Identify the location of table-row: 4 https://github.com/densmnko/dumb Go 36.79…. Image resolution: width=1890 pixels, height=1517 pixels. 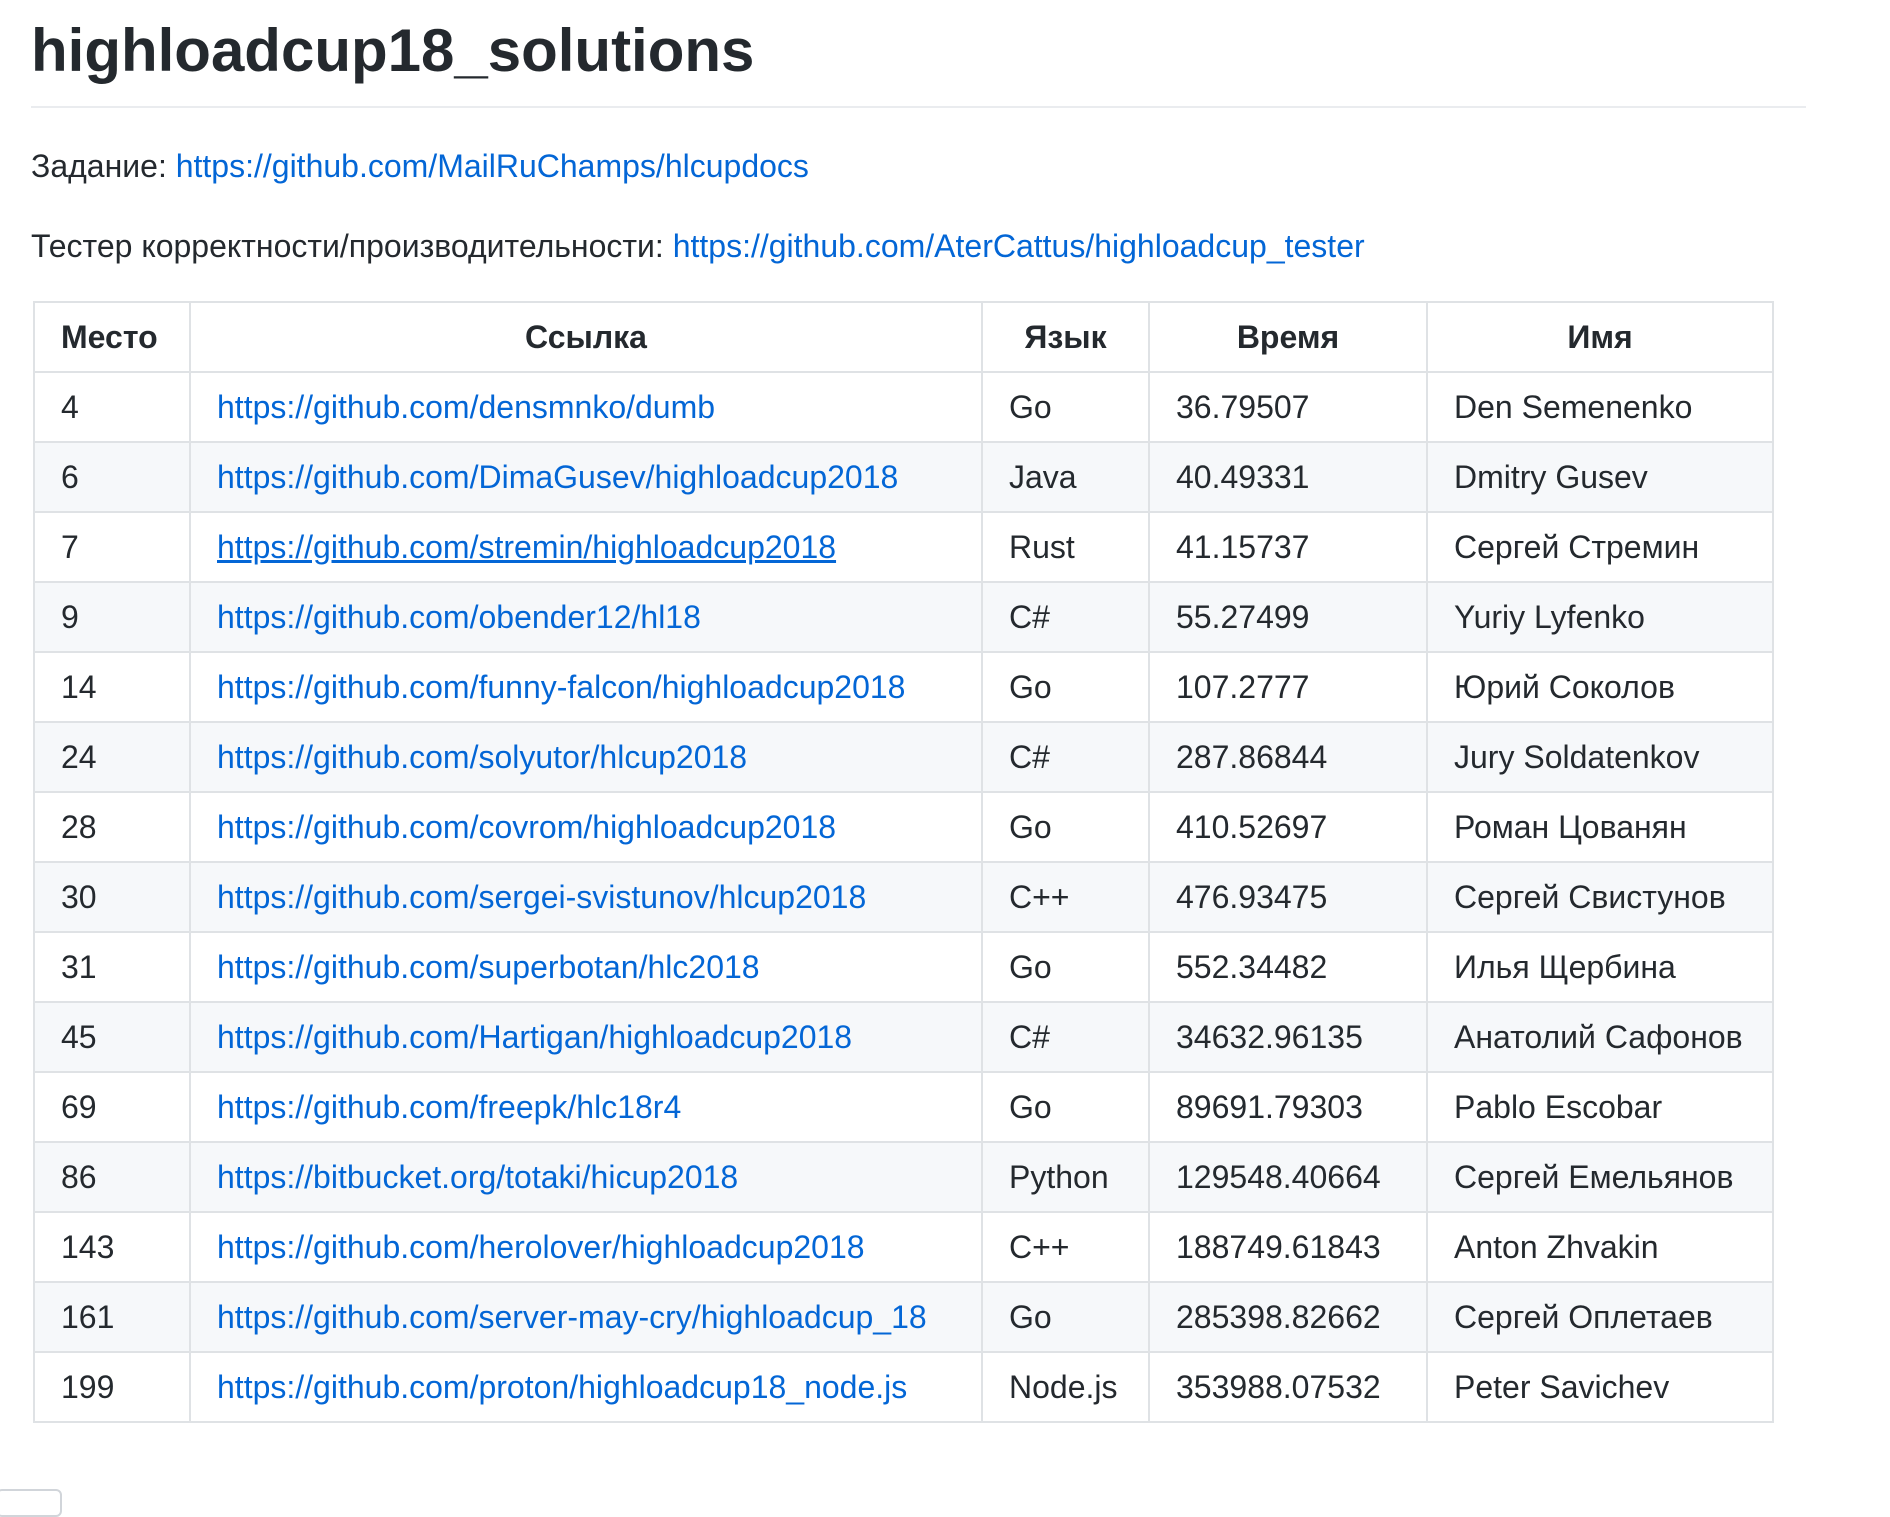
(903, 407).